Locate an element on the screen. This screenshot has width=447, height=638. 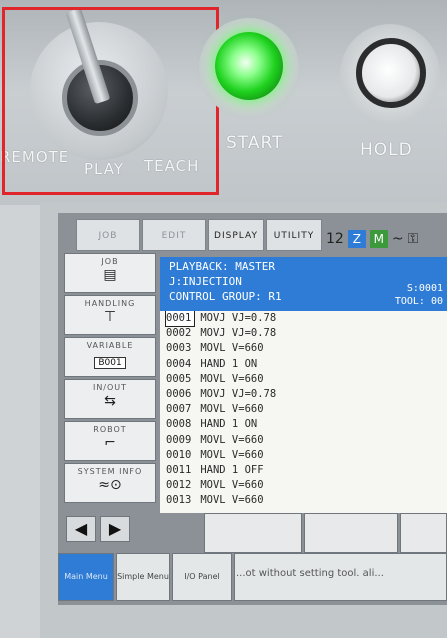
job-line: 0009 MOVL V=660 is located at coordinates (303, 440).